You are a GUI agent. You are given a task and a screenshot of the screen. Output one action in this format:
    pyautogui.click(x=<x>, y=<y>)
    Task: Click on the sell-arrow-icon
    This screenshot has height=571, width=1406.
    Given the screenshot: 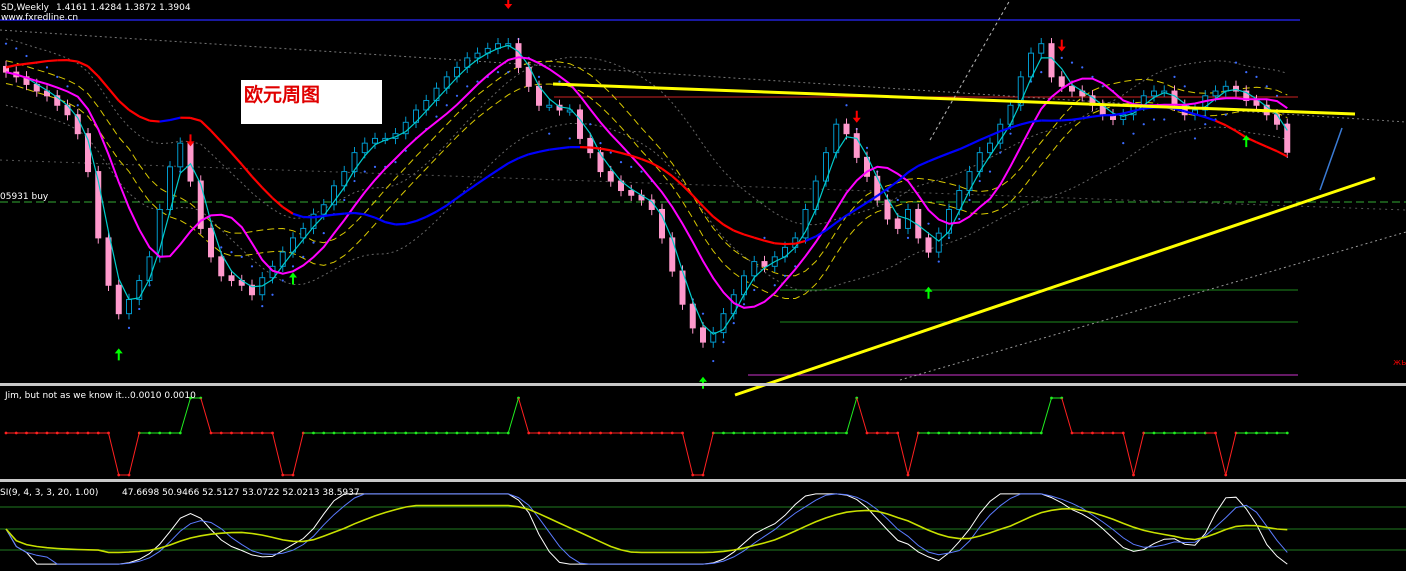 What is the action you would take?
    pyautogui.click(x=1061, y=45)
    